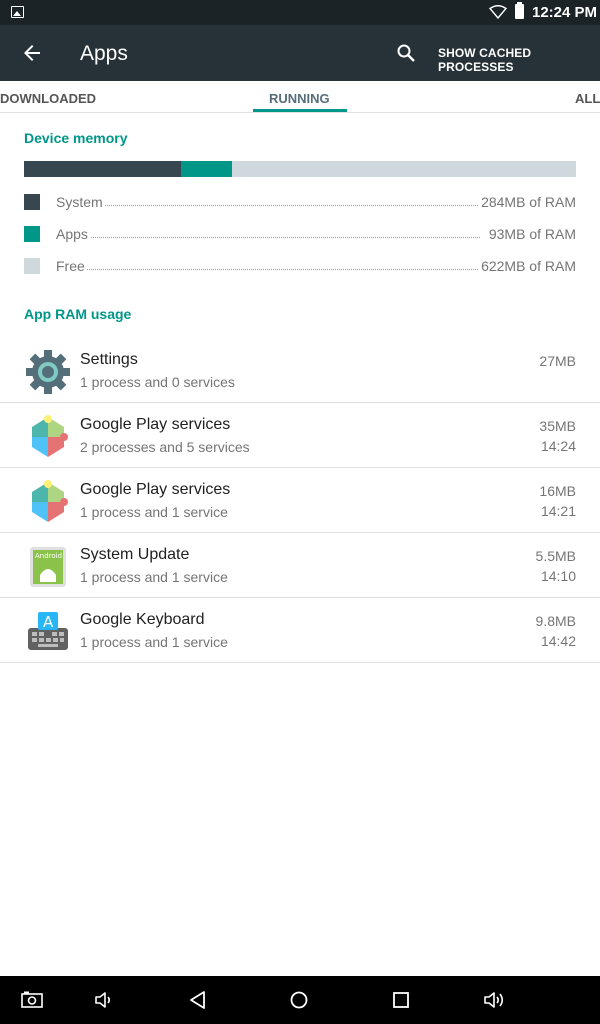 The height and width of the screenshot is (1024, 600). Describe the element at coordinates (527, 202) in the screenshot. I see `legend-value: 284MB of RAM` at that location.